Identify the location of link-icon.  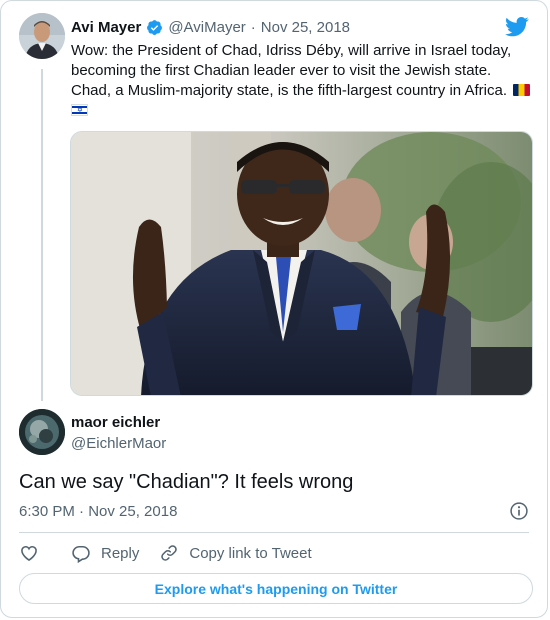
(169, 553).